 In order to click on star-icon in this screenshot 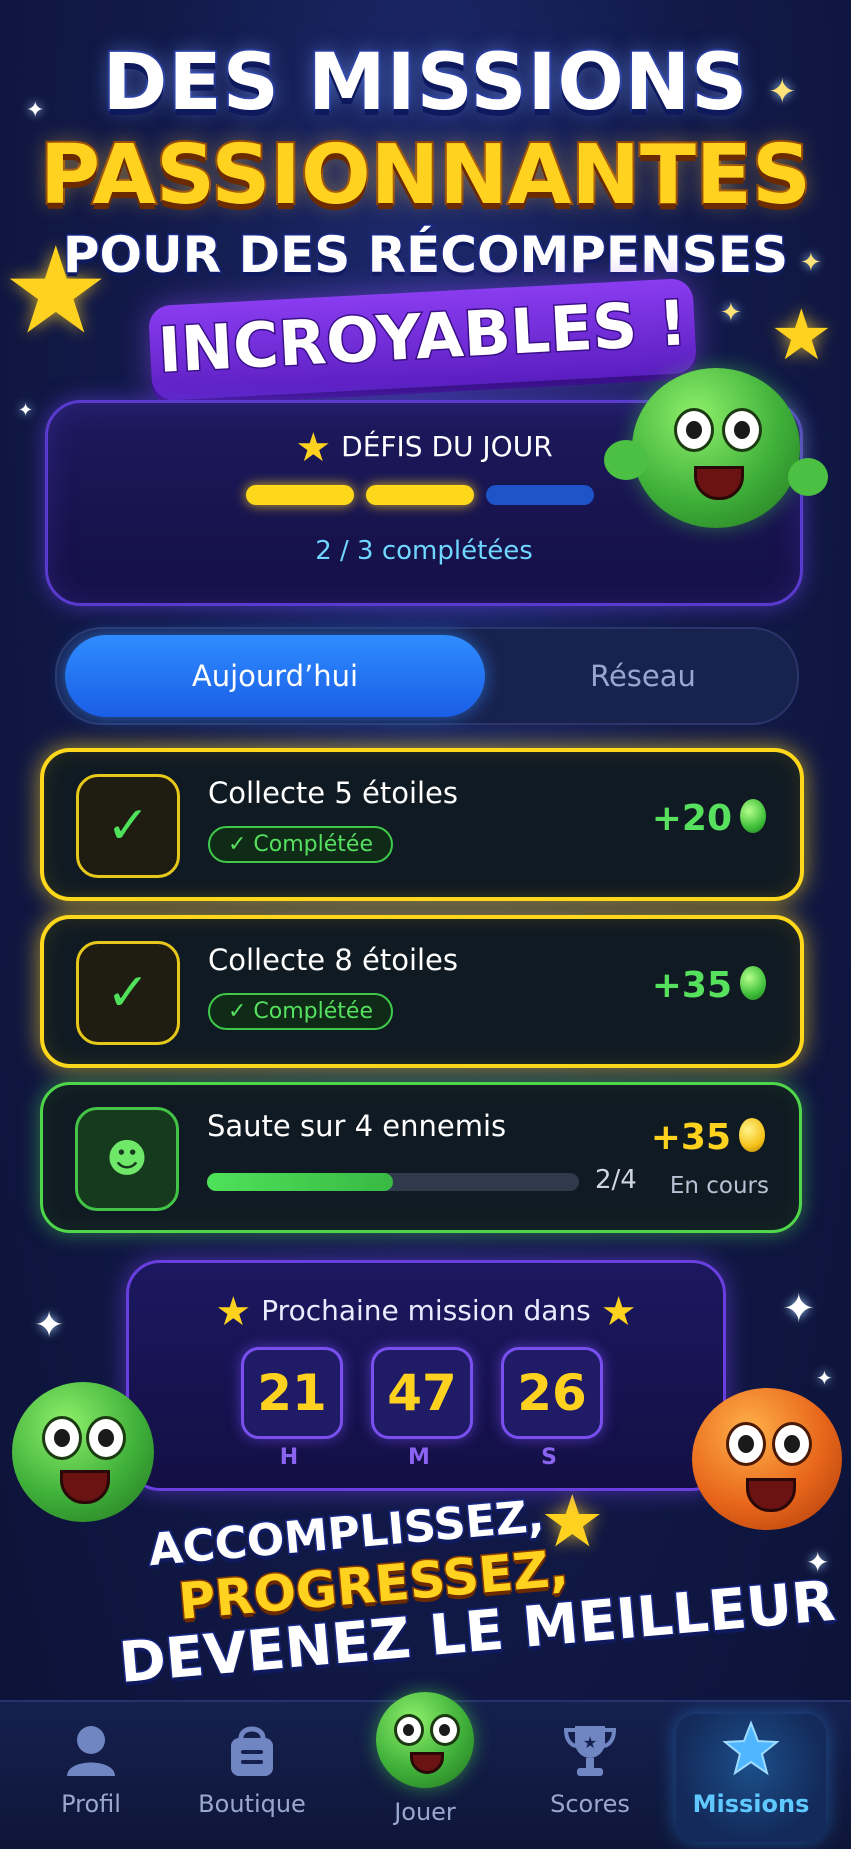, I will do `click(751, 1748)`.